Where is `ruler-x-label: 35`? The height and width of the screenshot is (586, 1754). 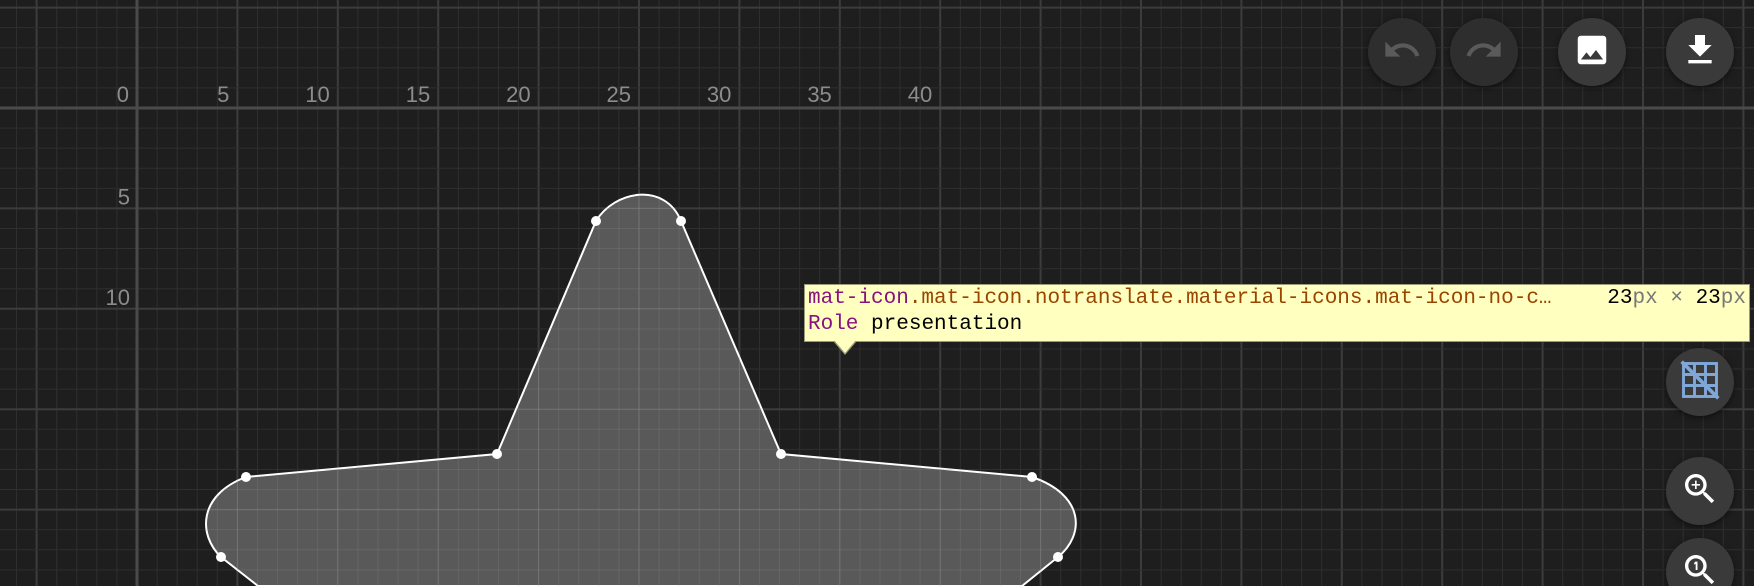
ruler-x-label: 35 is located at coordinates (819, 94).